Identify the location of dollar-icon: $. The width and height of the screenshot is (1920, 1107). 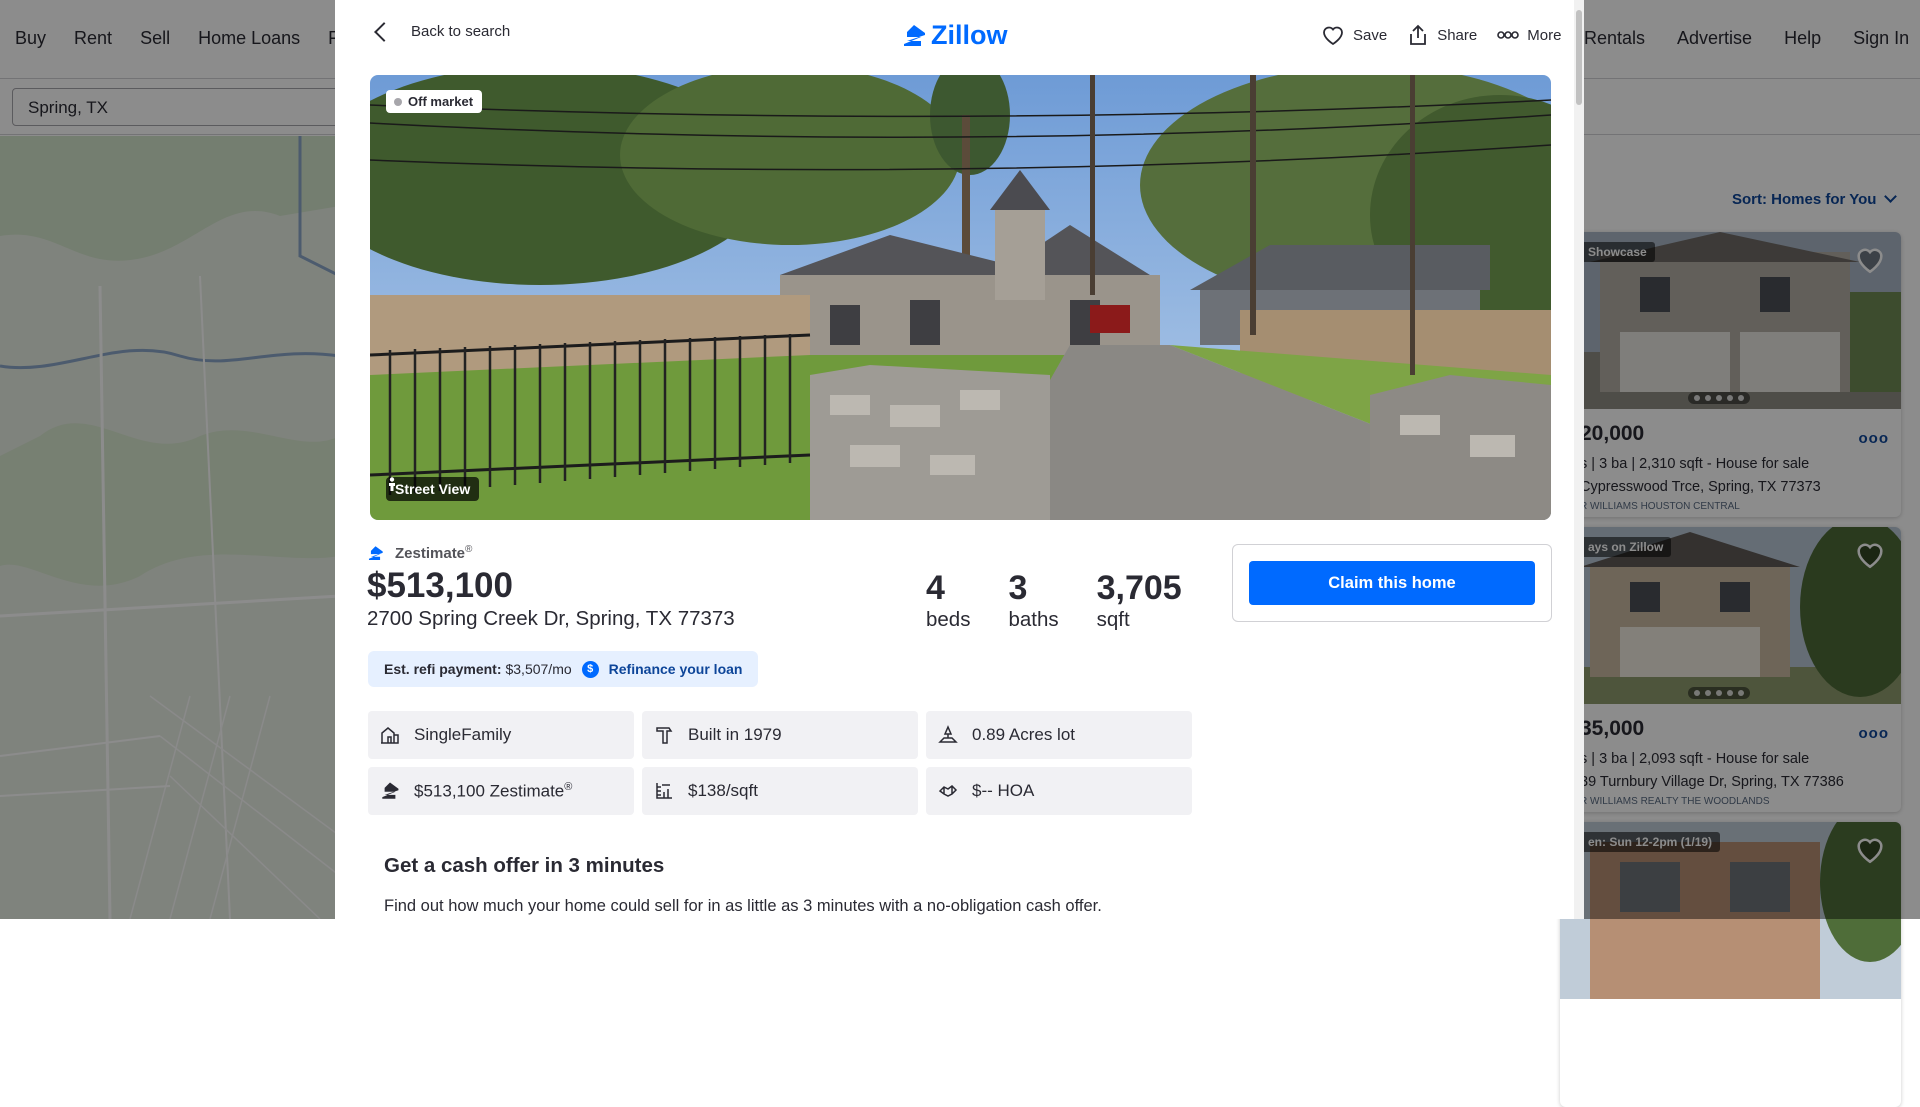
(590, 669).